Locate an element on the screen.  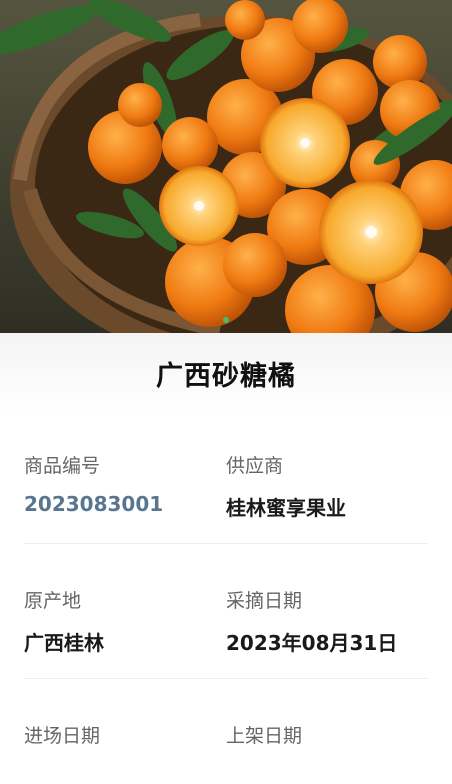
info-row: 进场日期 上架日期 is located at coordinates (226, 731).